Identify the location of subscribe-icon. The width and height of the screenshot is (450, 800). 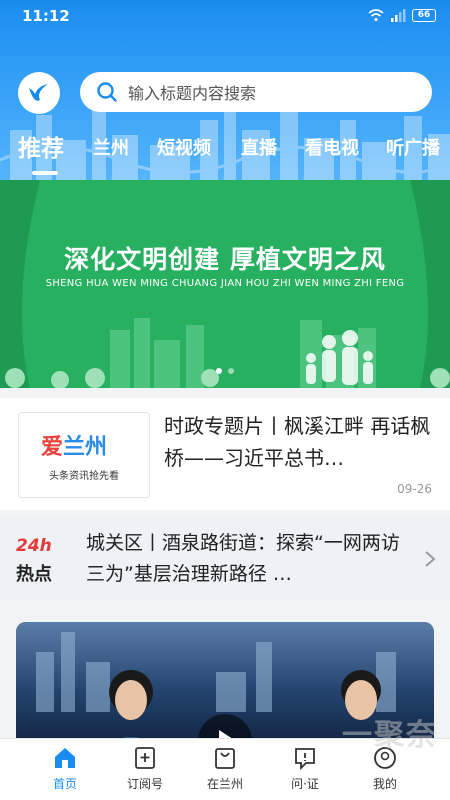
(145, 758).